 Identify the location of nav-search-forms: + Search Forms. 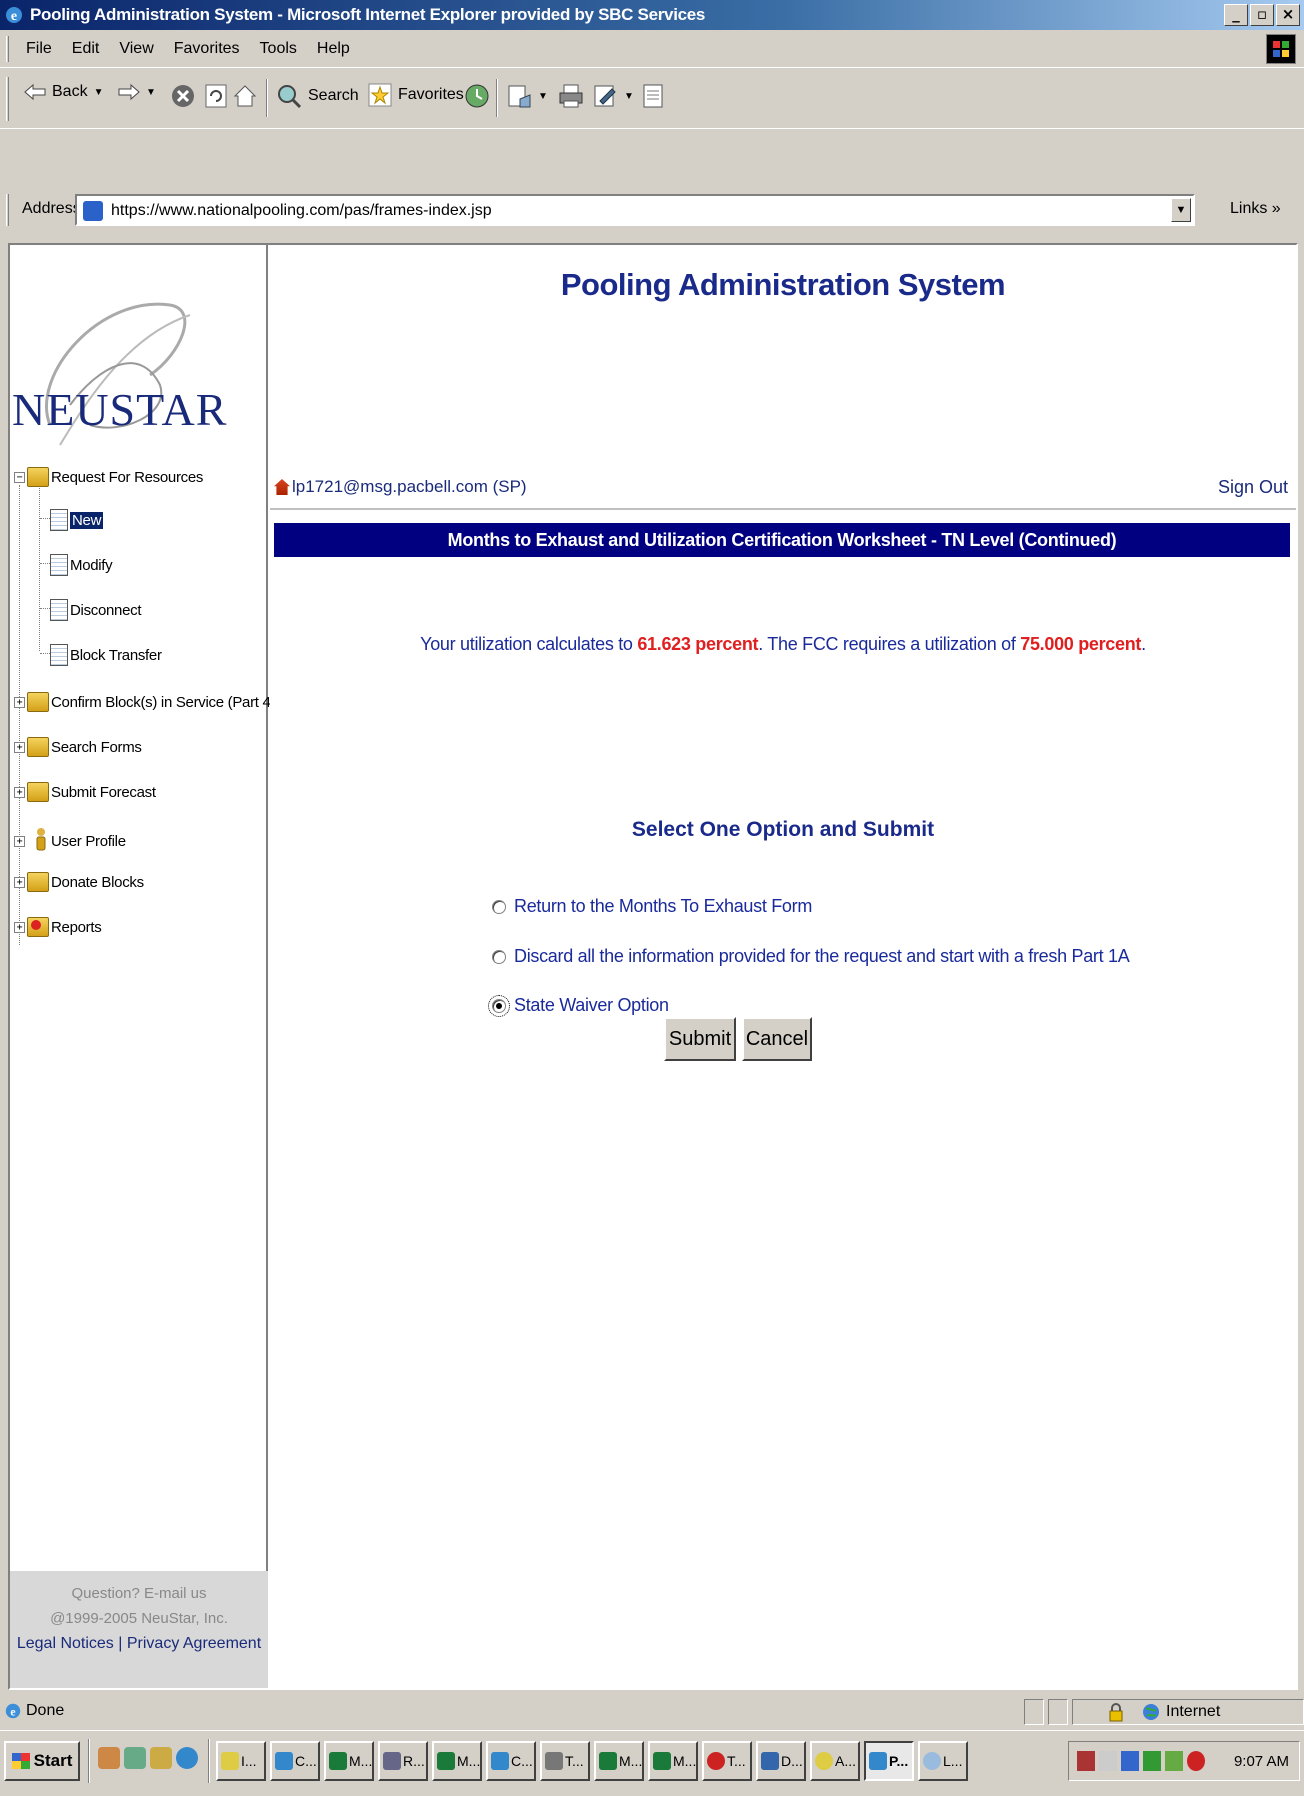
(78, 747).